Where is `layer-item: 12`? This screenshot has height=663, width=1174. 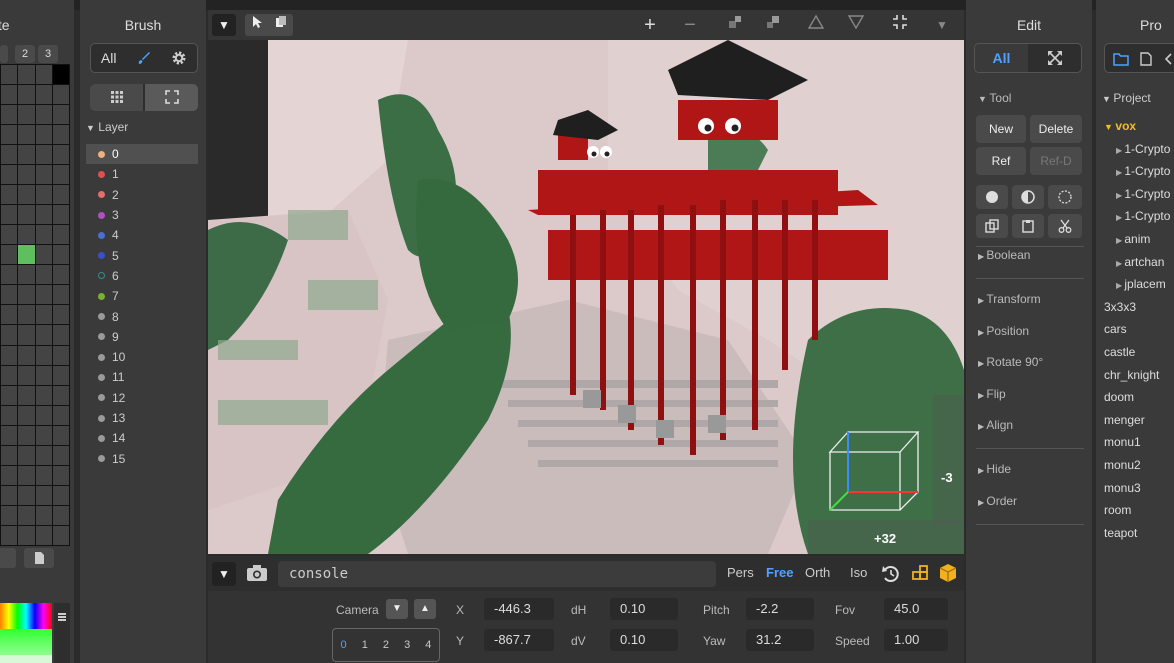 layer-item: 12 is located at coordinates (142, 398).